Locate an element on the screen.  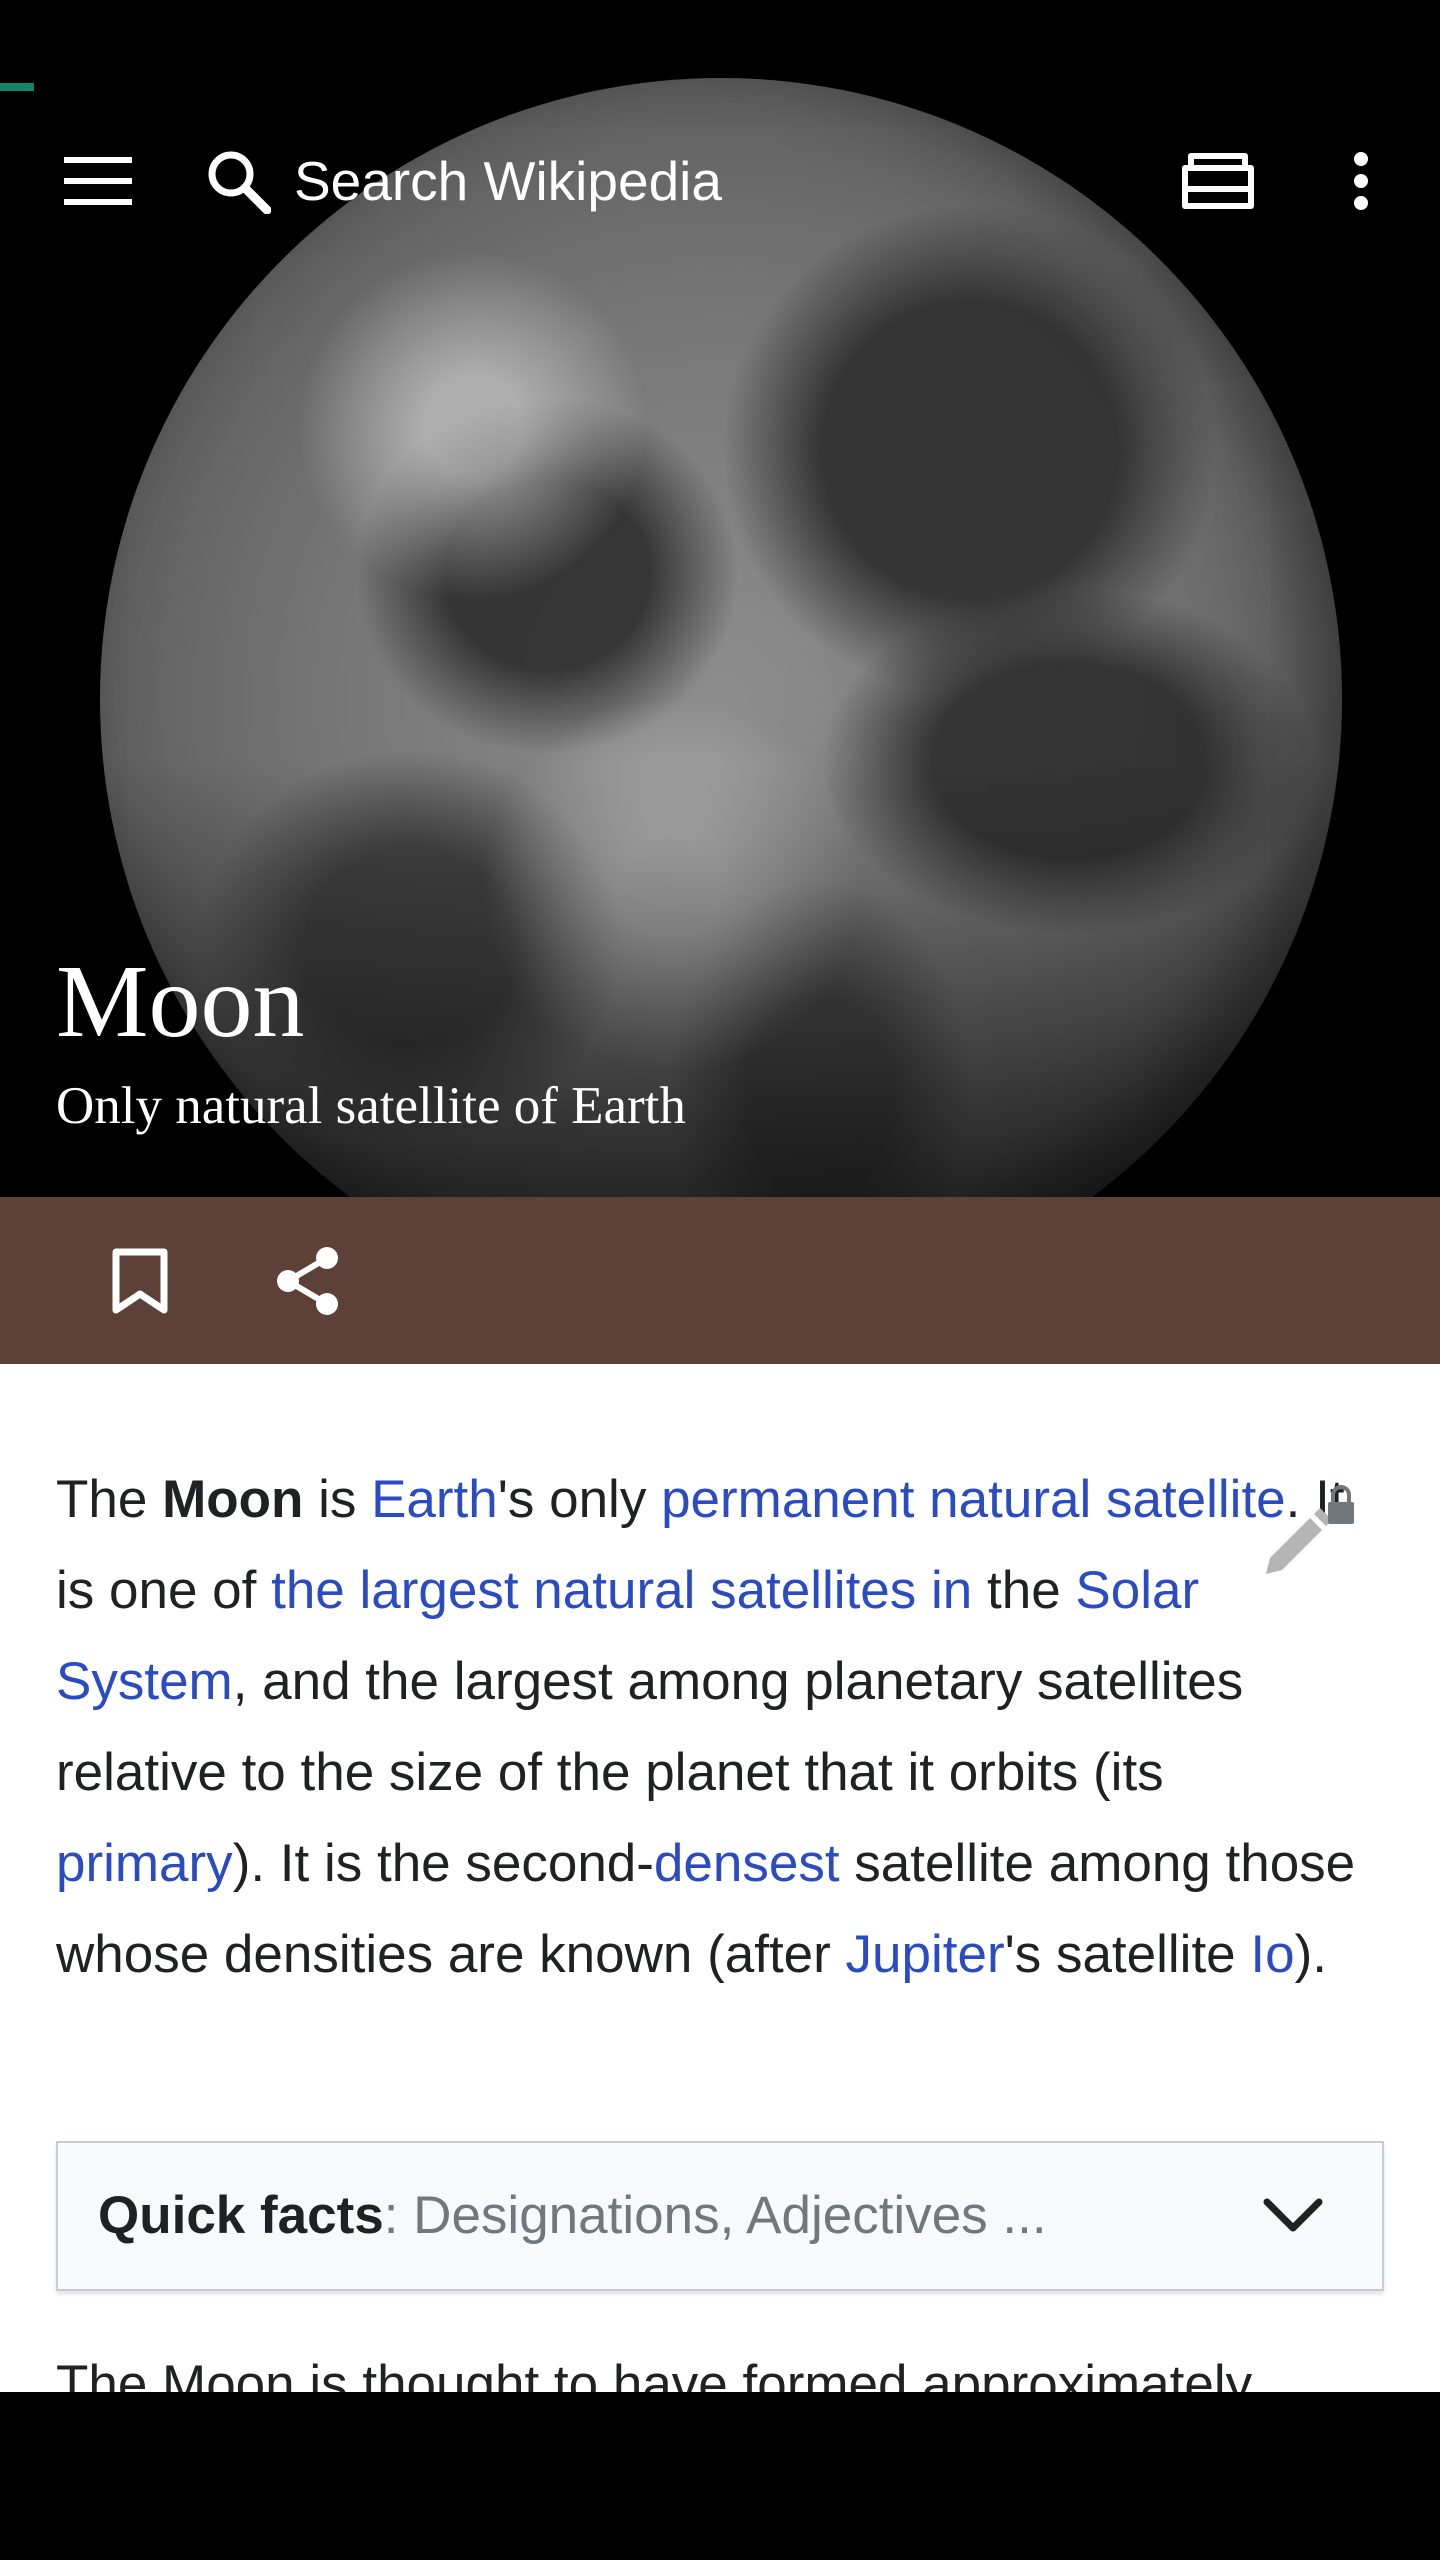
link-permanent-natural-satellite: permanent natural satellite is located at coordinates (973, 1499).